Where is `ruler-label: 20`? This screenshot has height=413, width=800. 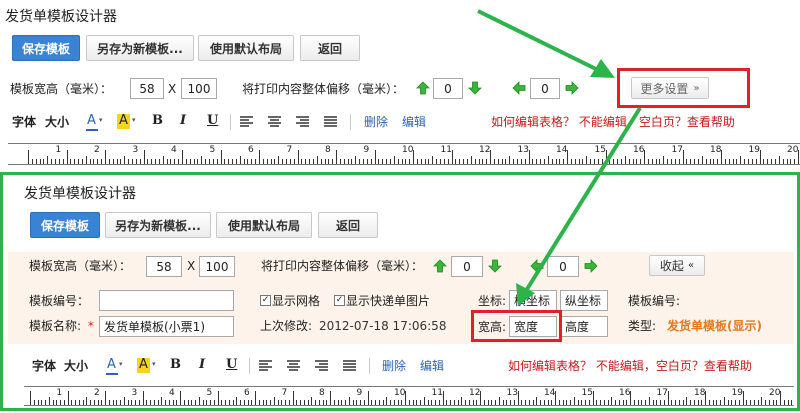
ruler-label: 20 is located at coordinates (775, 393).